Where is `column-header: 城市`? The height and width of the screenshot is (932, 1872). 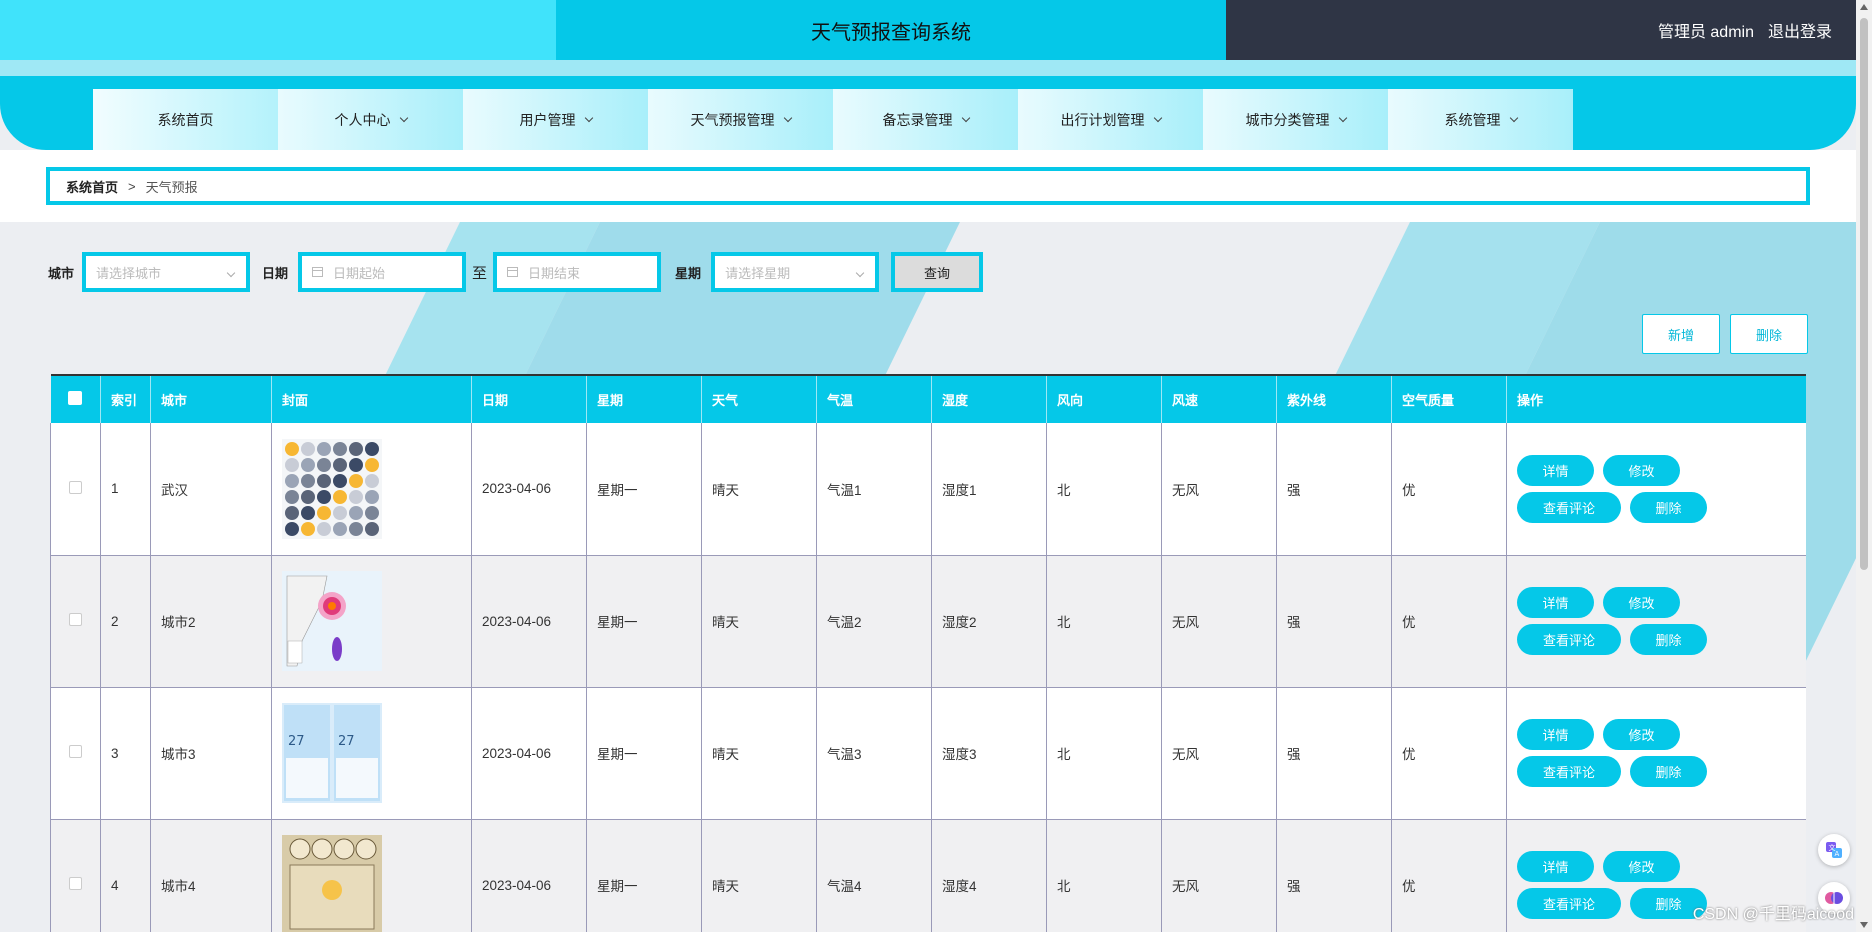 column-header: 城市 is located at coordinates (211, 398).